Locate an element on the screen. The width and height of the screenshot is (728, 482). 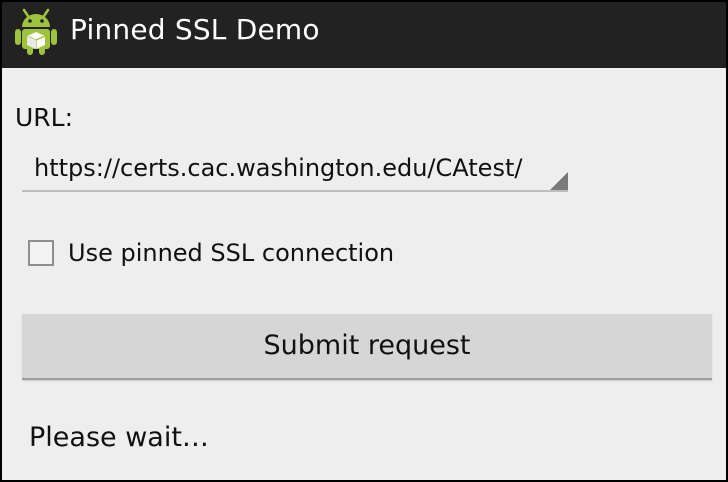
url-spinner: https://certs.cac.washington.edu/CAtest/ is located at coordinates (295, 170).